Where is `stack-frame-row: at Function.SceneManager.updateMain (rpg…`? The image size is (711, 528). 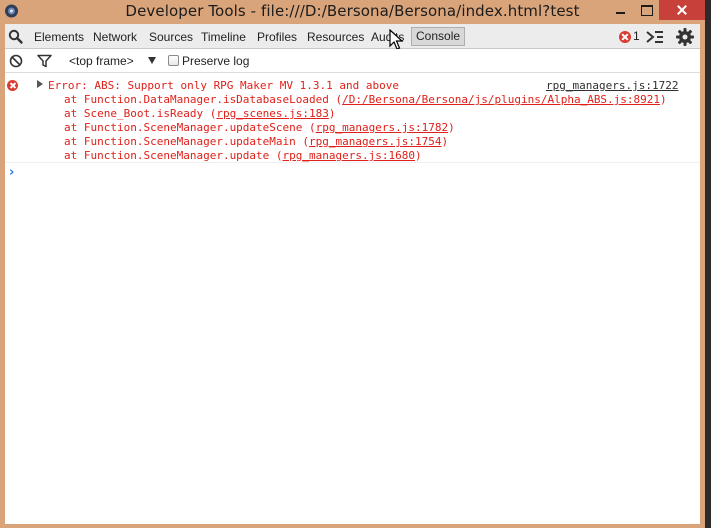 stack-frame-row: at Function.SceneManager.updateMain (rpg… is located at coordinates (256, 141).